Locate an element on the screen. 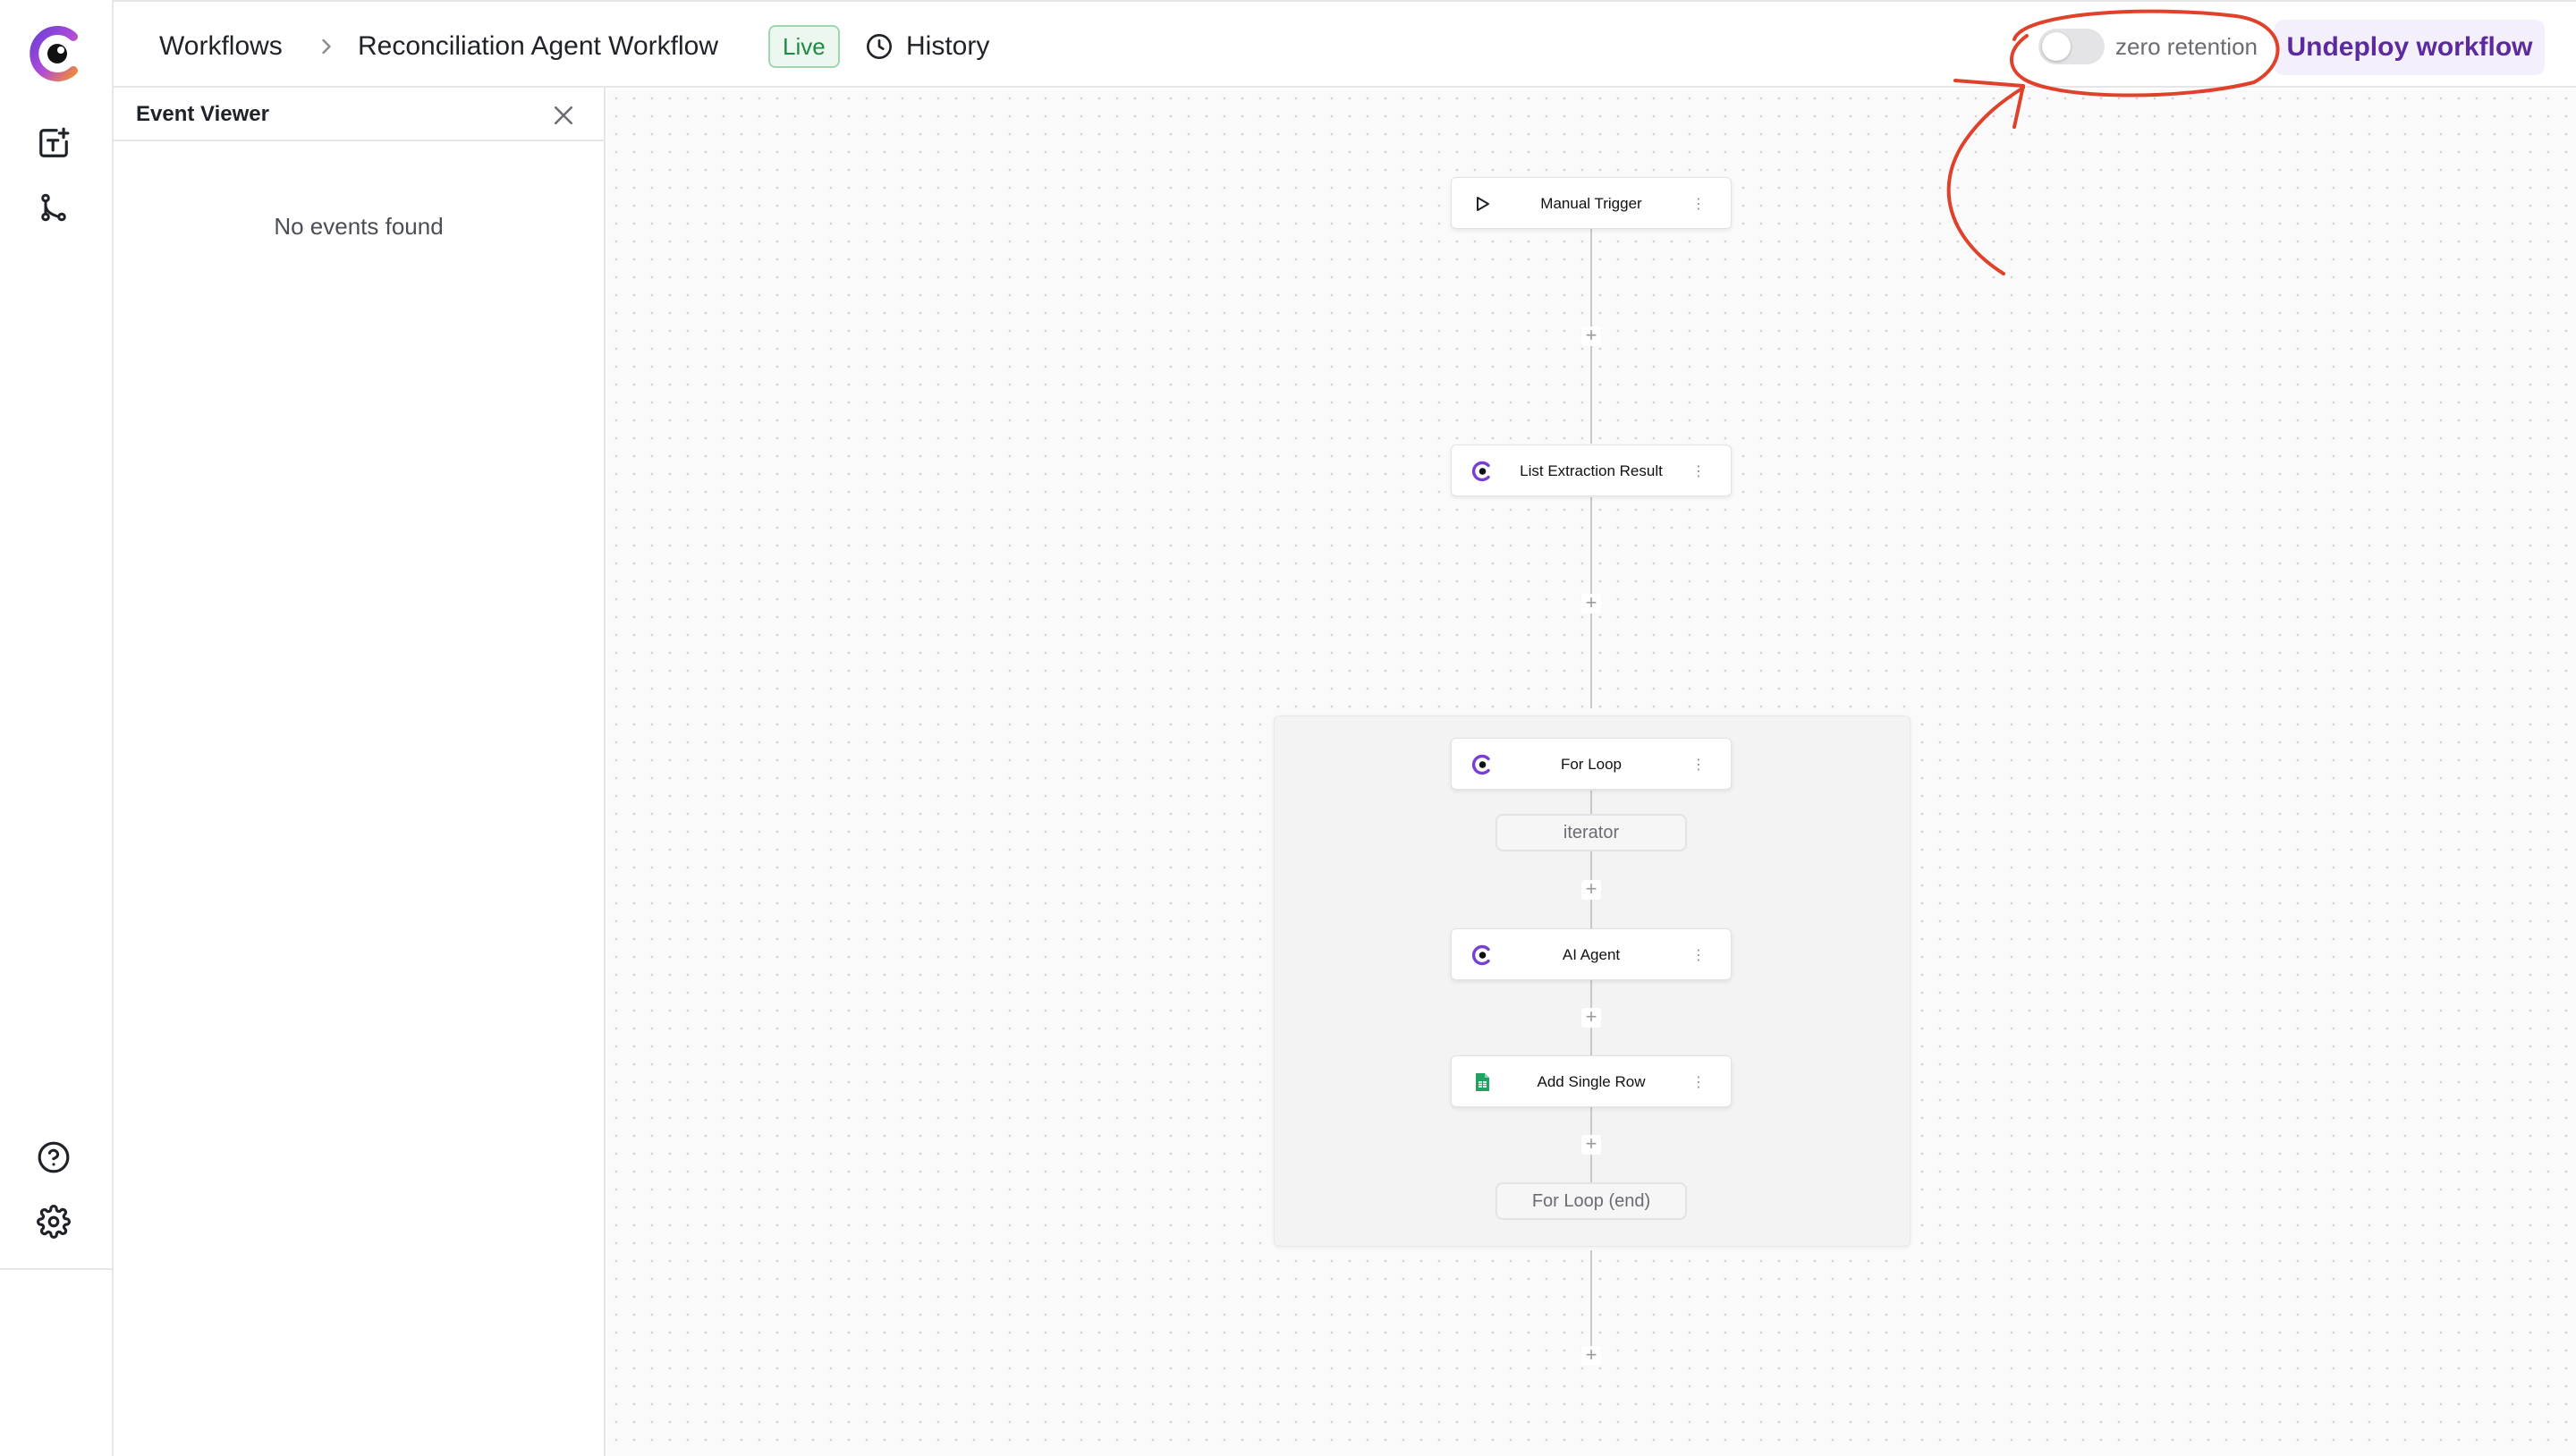 This screenshot has width=2576, height=1456. zero-retention-toggle is located at coordinates (2071, 46).